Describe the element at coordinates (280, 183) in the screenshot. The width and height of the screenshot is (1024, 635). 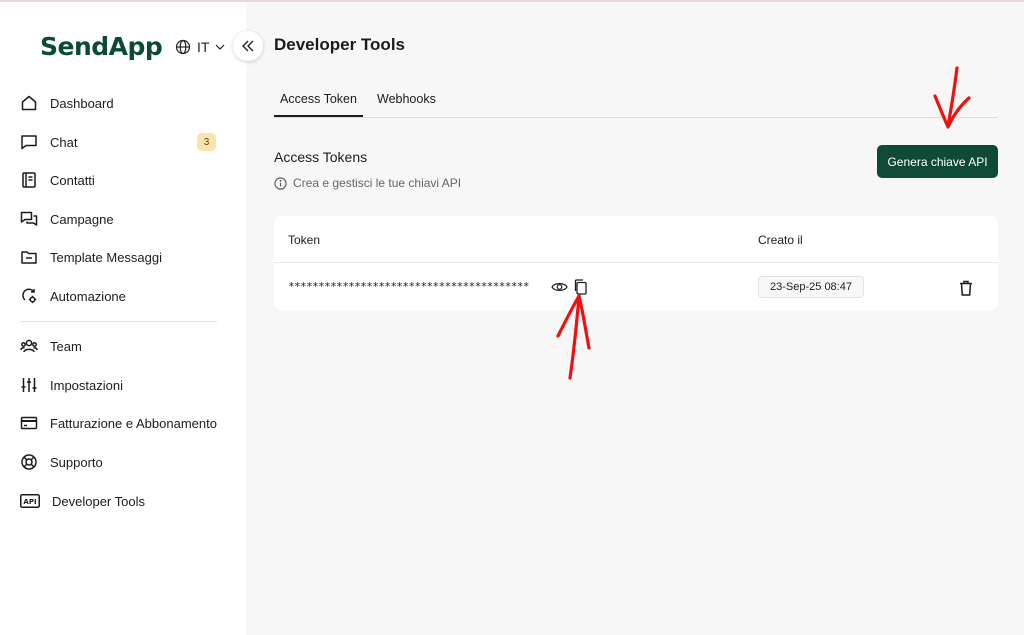
I see `info-icon` at that location.